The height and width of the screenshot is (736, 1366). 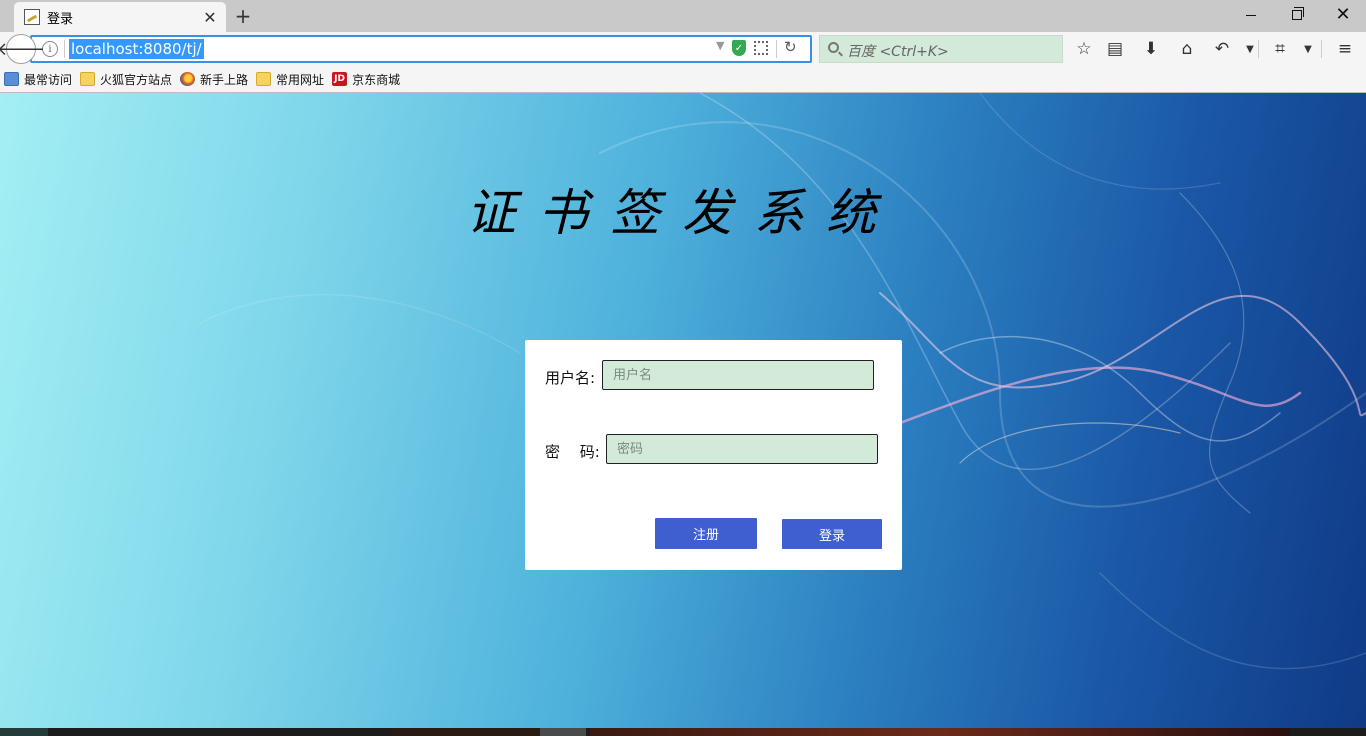 What do you see at coordinates (1250, 49) in the screenshot?
I see `undo-dropdown-icon: ▼` at bounding box center [1250, 49].